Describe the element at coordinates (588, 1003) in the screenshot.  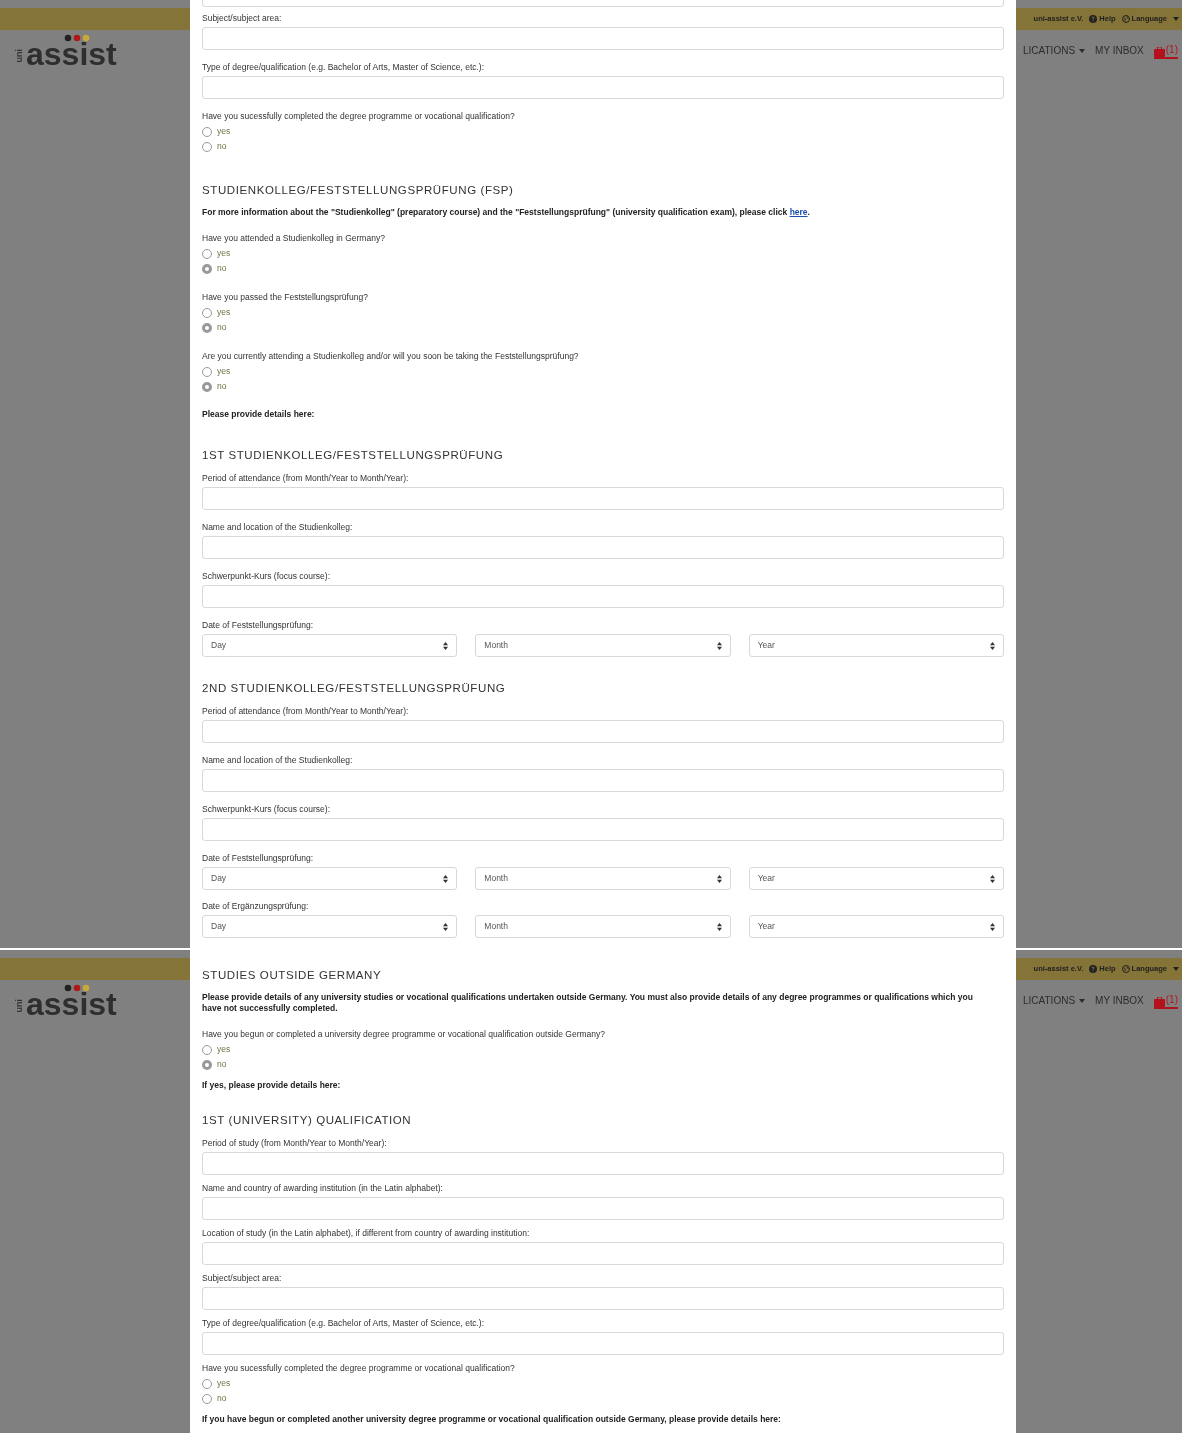
I see `note-text: Please provide details of any university studies or vocational qualifications undertaken outside Germany. You must also provide details of any degree programmes or qualifications which you have not successfully completed.` at that location.